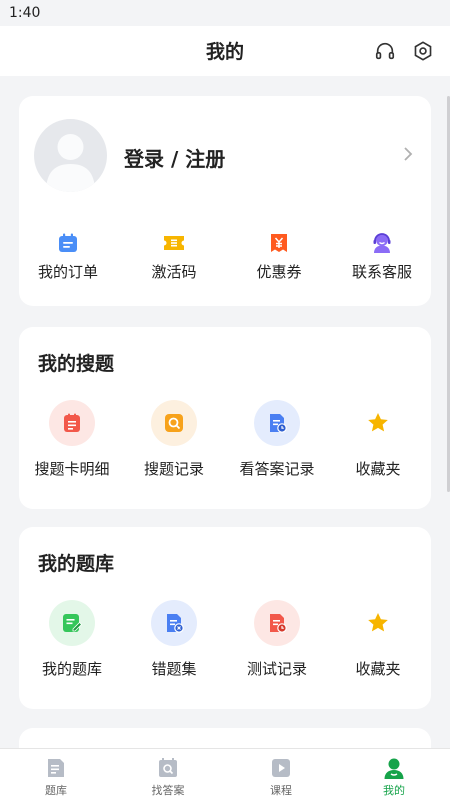 The width and height of the screenshot is (450, 801). What do you see at coordinates (67, 272) in the screenshot?
I see `my-orders-label: 我的订单` at bounding box center [67, 272].